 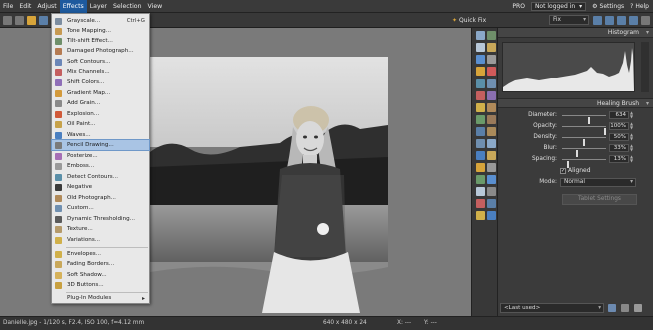 What do you see at coordinates (100, 187) in the screenshot?
I see `menu-item-negative: Negative` at bounding box center [100, 187].